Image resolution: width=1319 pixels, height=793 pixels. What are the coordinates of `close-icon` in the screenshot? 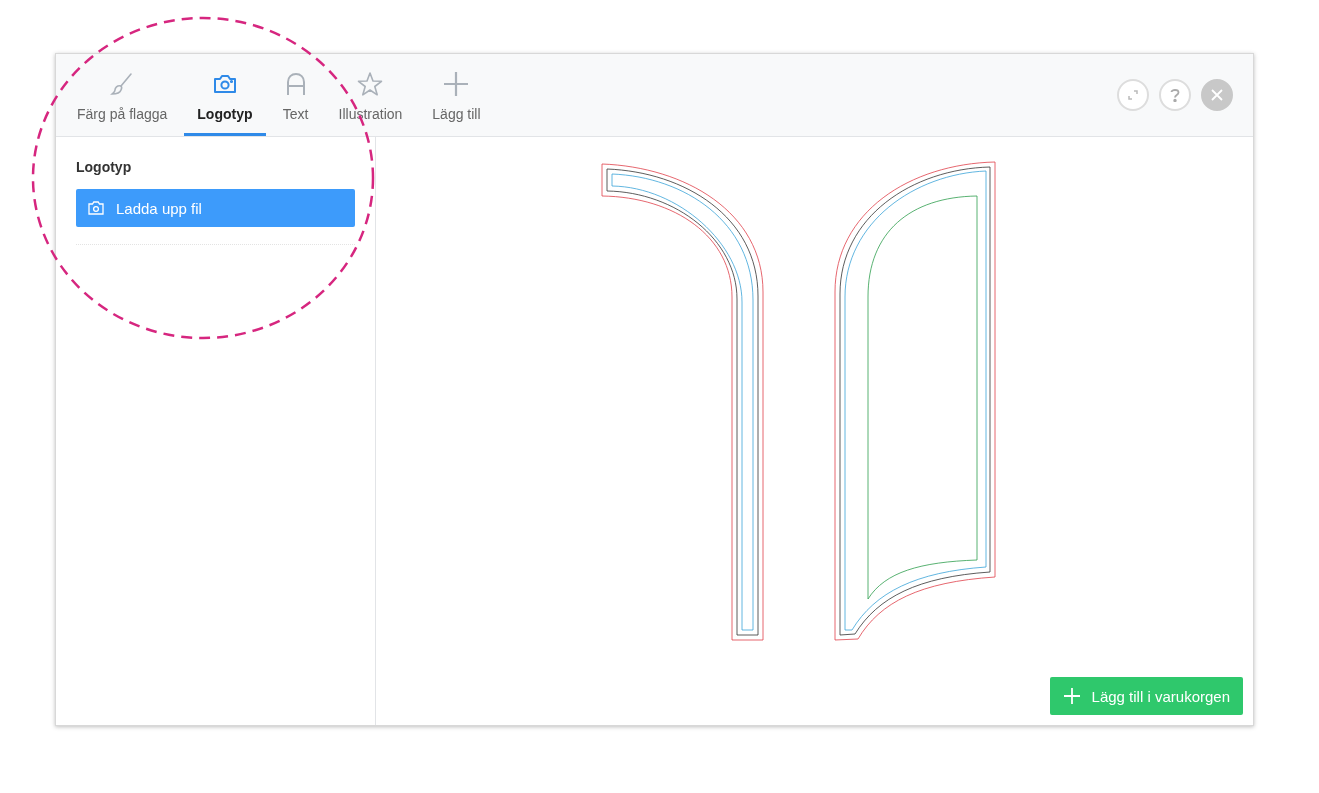 It's located at (1217, 95).